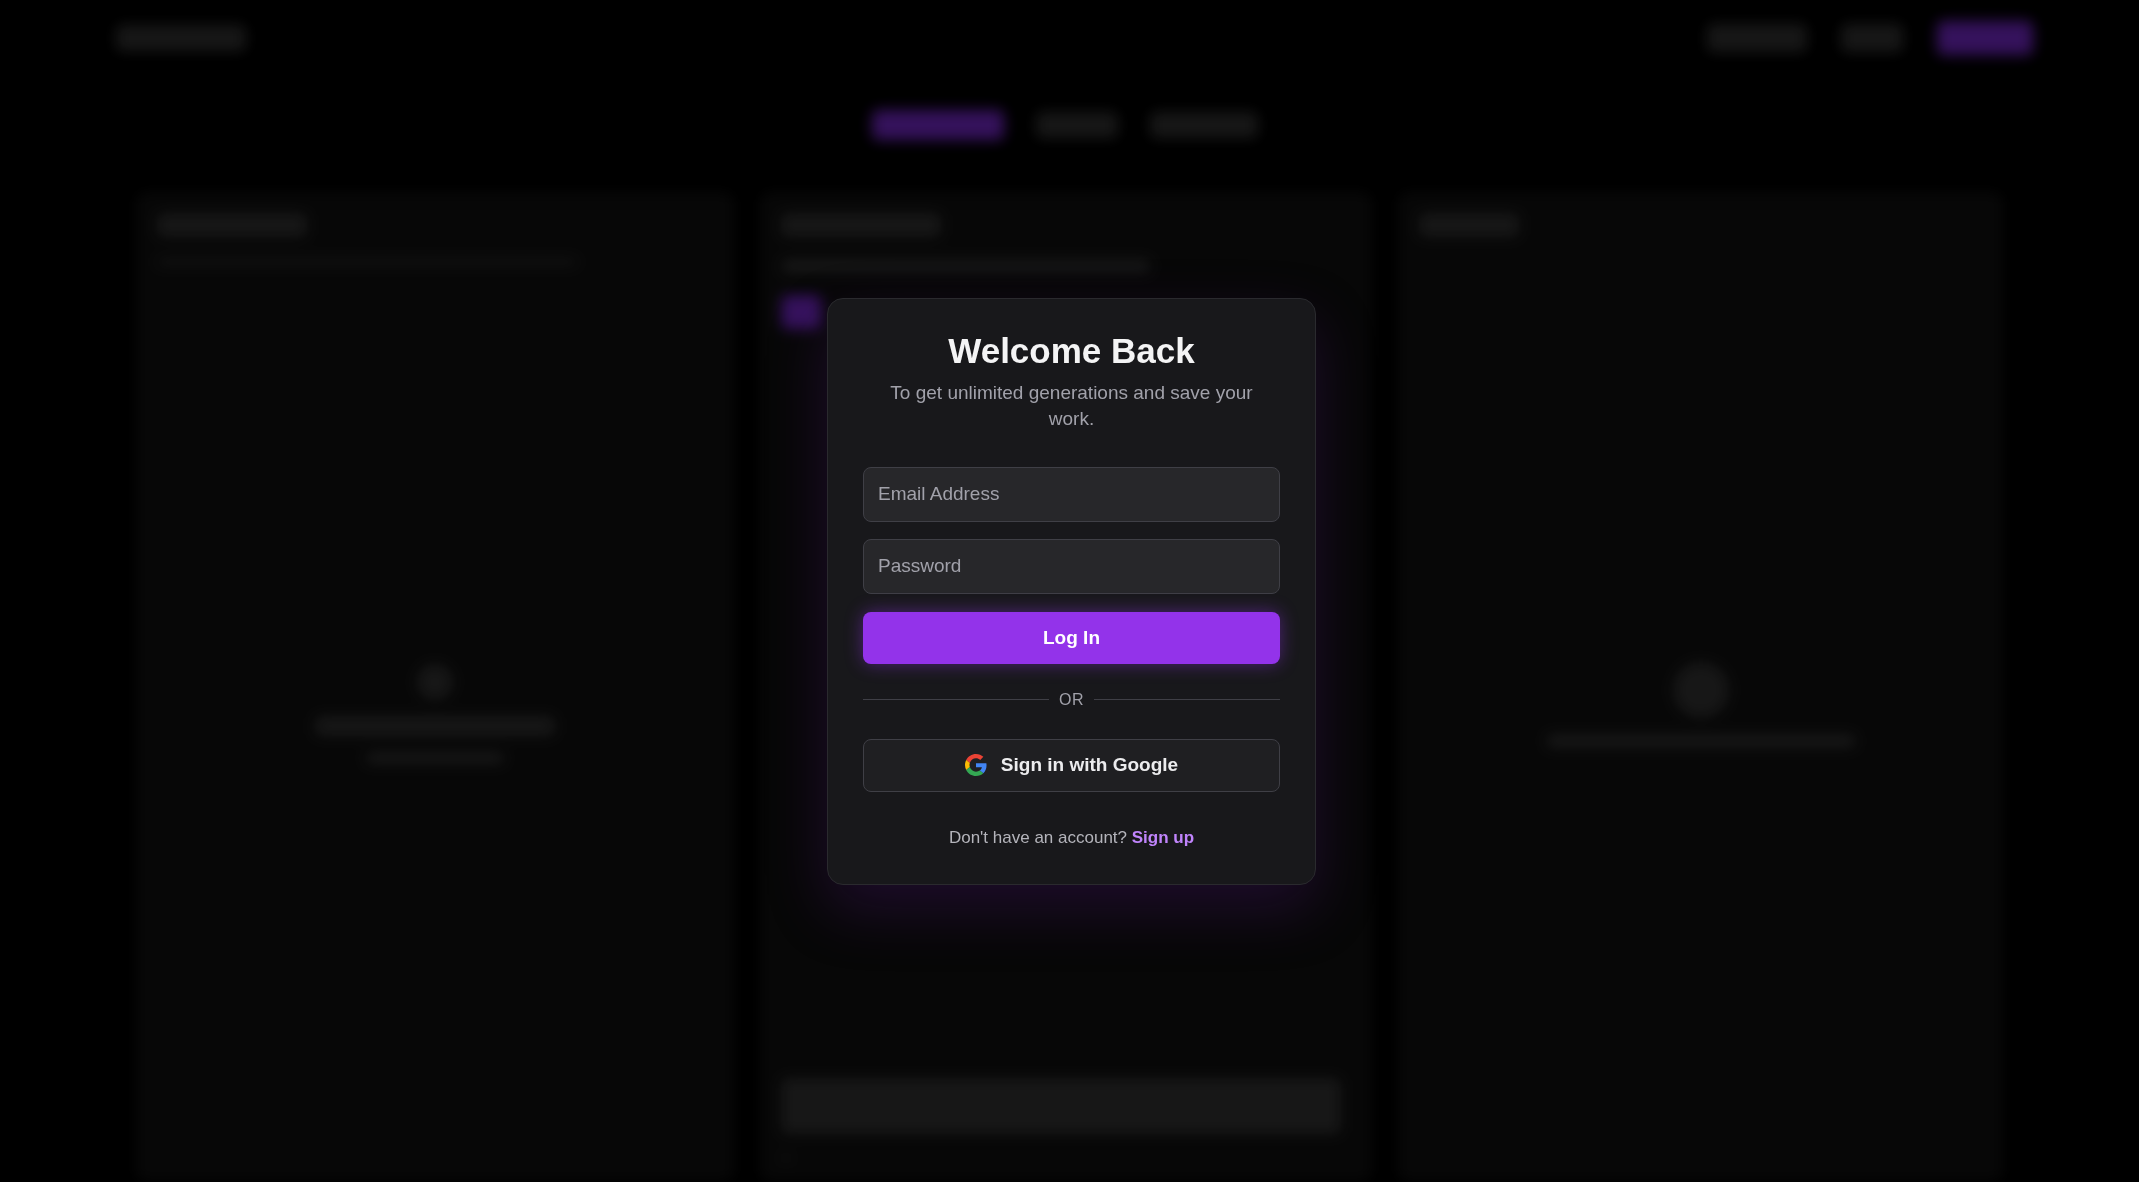  I want to click on dialog-title: Welcome Back, so click(1071, 350).